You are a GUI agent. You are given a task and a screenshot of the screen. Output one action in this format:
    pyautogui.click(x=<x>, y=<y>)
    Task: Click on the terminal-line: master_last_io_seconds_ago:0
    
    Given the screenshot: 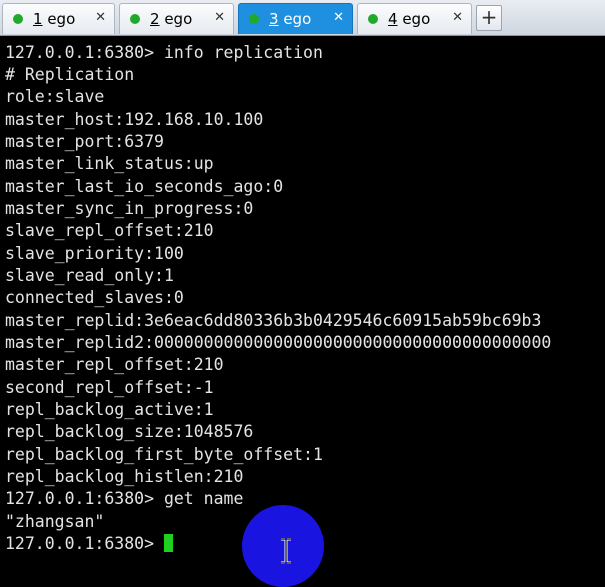 What is the action you would take?
    pyautogui.click(x=144, y=186)
    